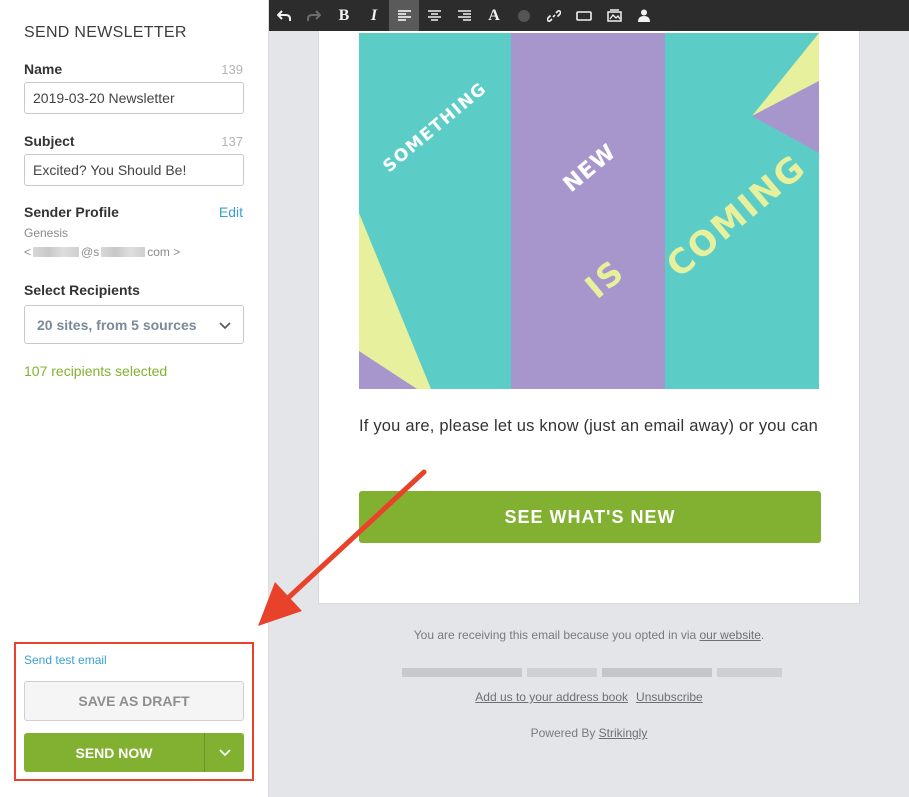 This screenshot has height=797, width=909. Describe the element at coordinates (46, 233) in the screenshot. I see `sender-name: Genesis` at that location.